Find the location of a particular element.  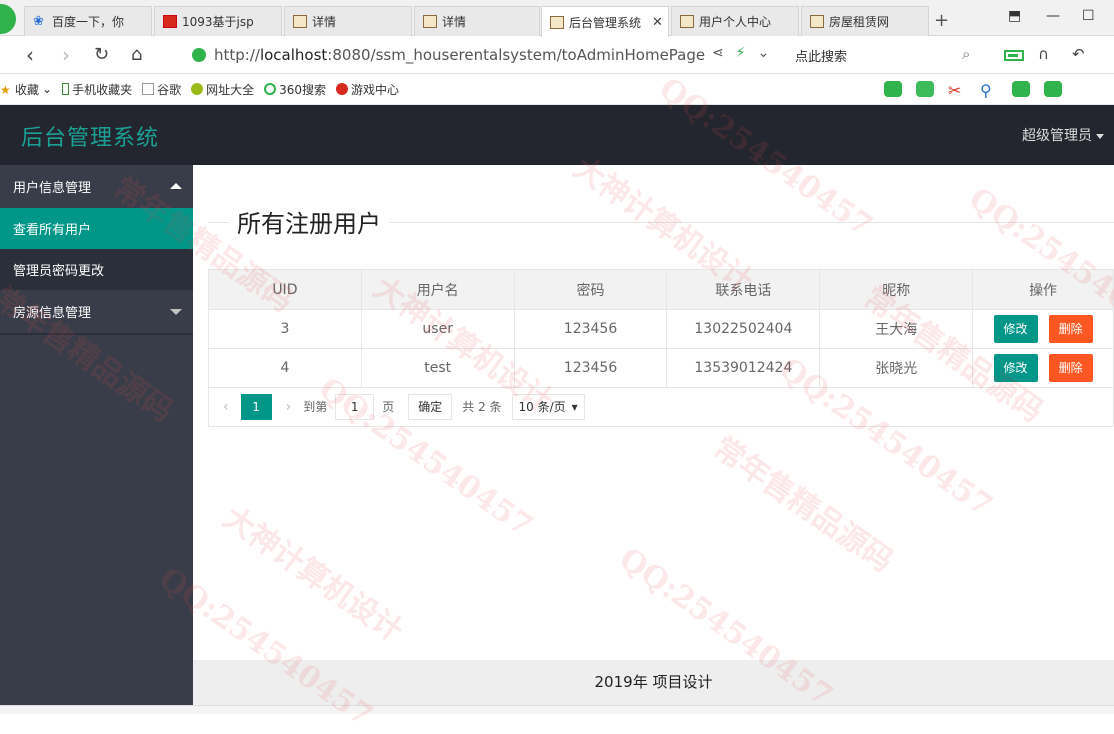

table-row: 4 test 123456 13539012424 张晓光 修改 删除 is located at coordinates (661, 368).